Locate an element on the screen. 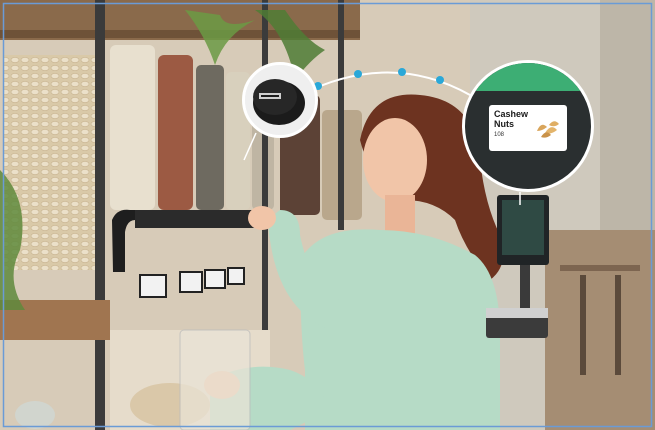 The width and height of the screenshot is (655, 430). product-label-card: Cashew Nuts 108 is located at coordinates (528, 128).